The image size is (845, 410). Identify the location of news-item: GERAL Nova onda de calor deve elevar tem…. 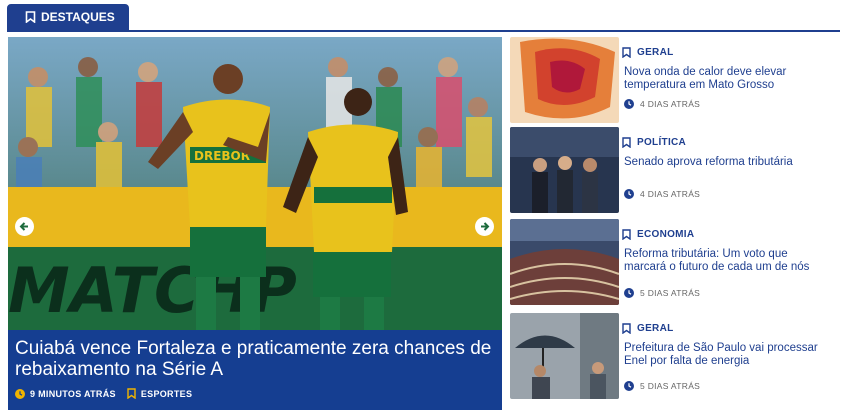
(675, 80).